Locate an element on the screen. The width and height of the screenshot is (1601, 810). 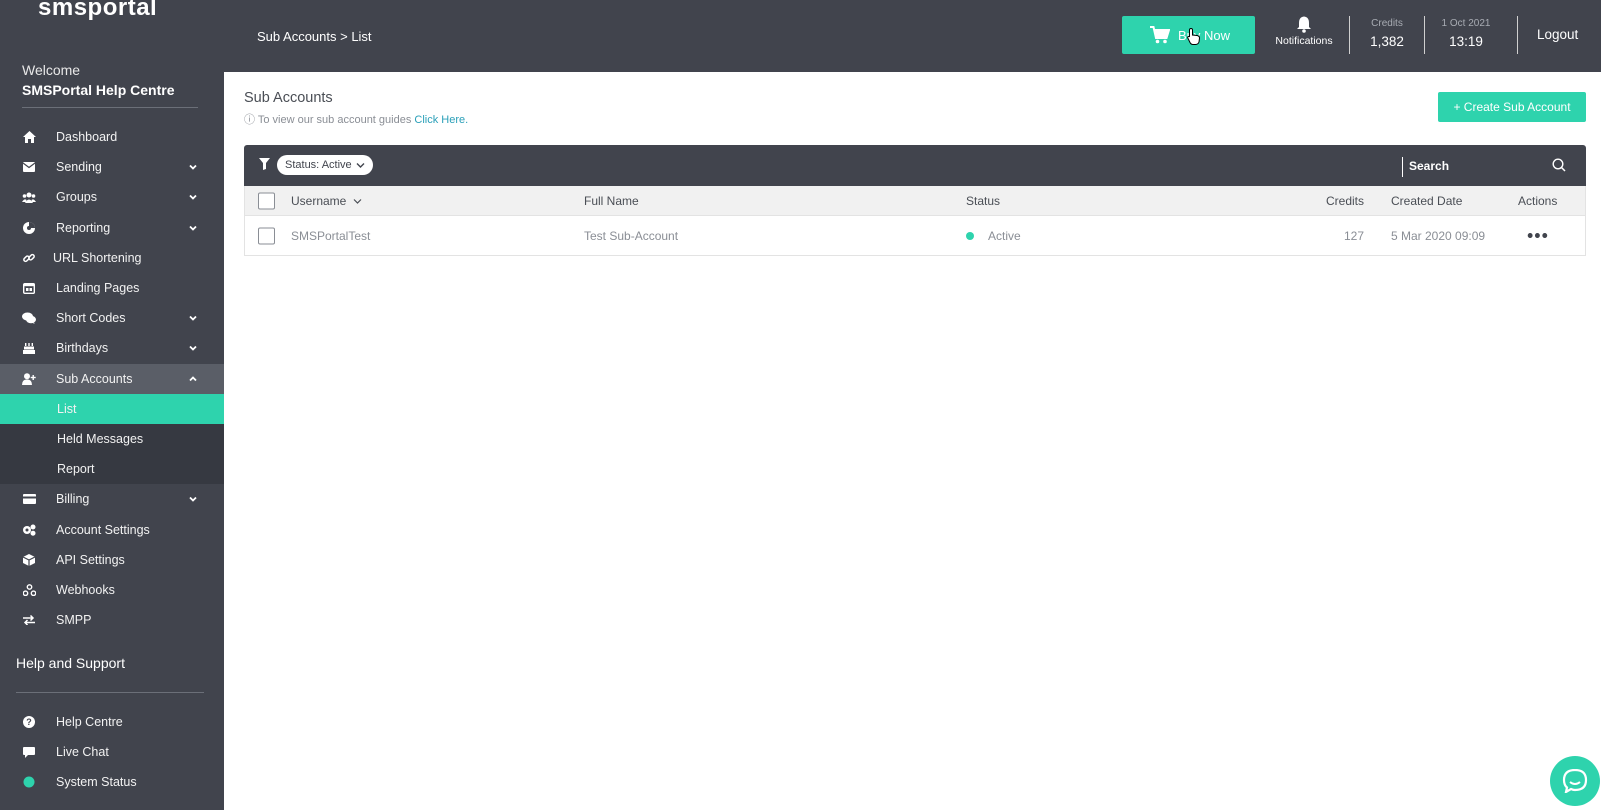
question-icon: ? is located at coordinates (29, 722).